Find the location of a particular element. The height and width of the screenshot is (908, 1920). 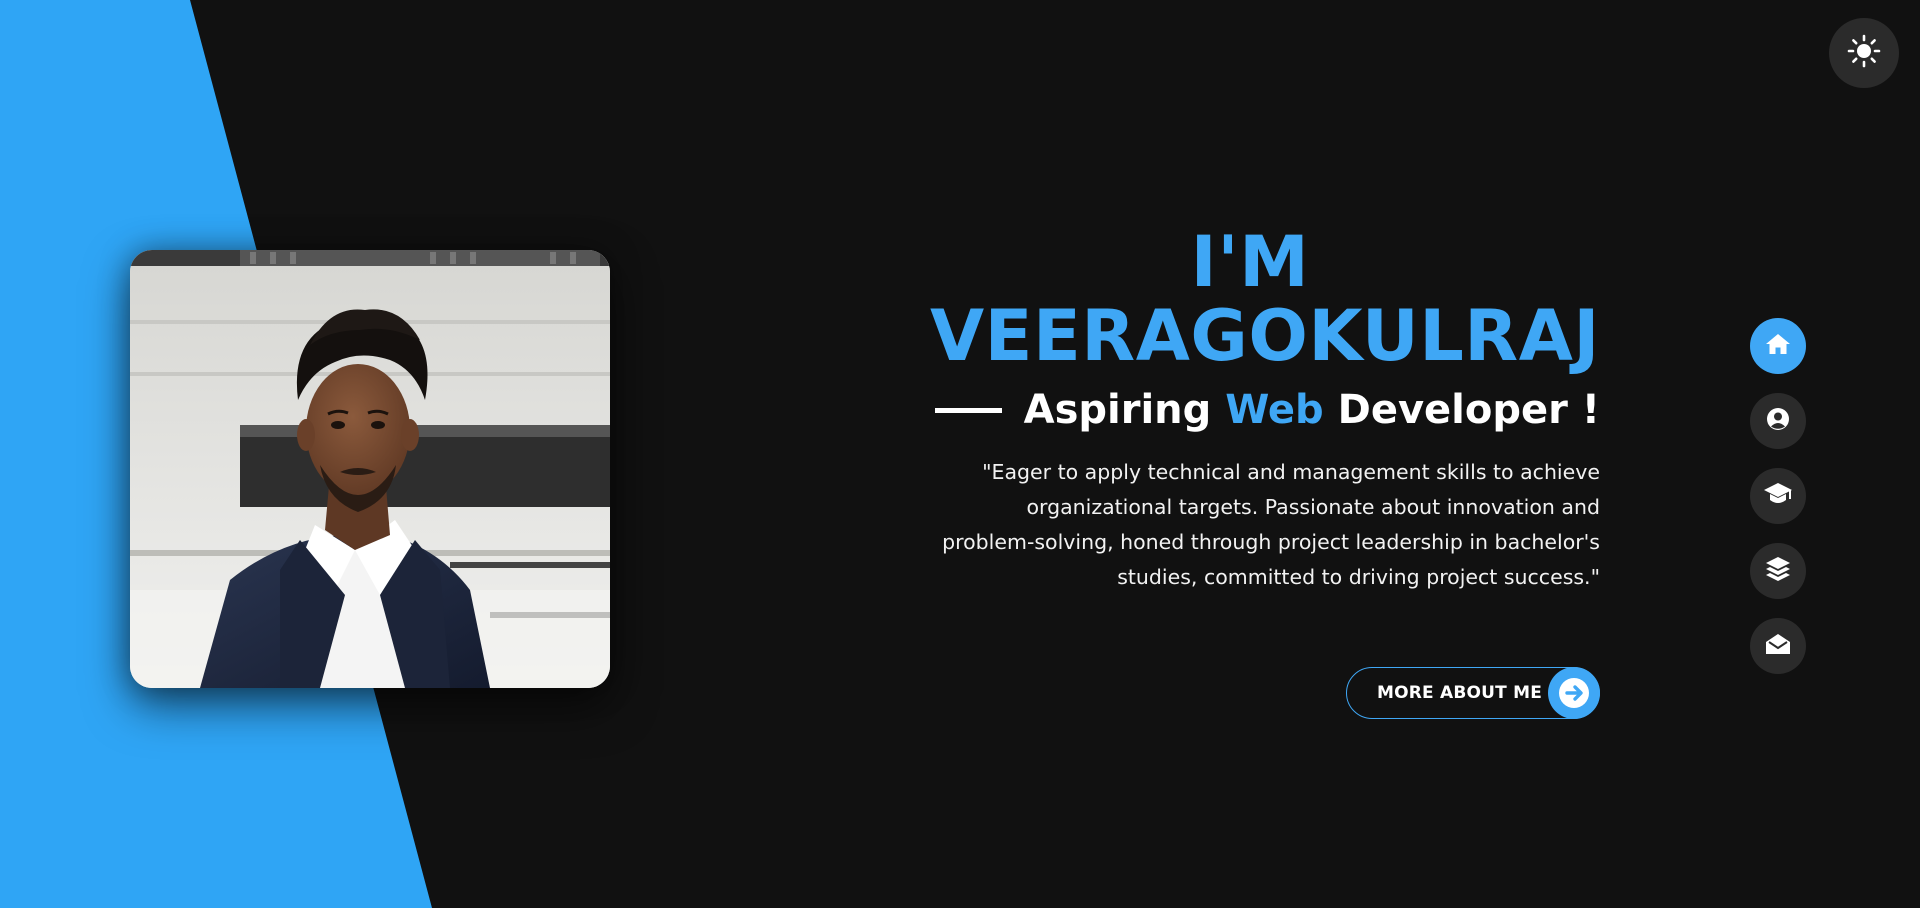

hero-subtitle: Aspiring Web Developer ! is located at coordinates (1312, 410).